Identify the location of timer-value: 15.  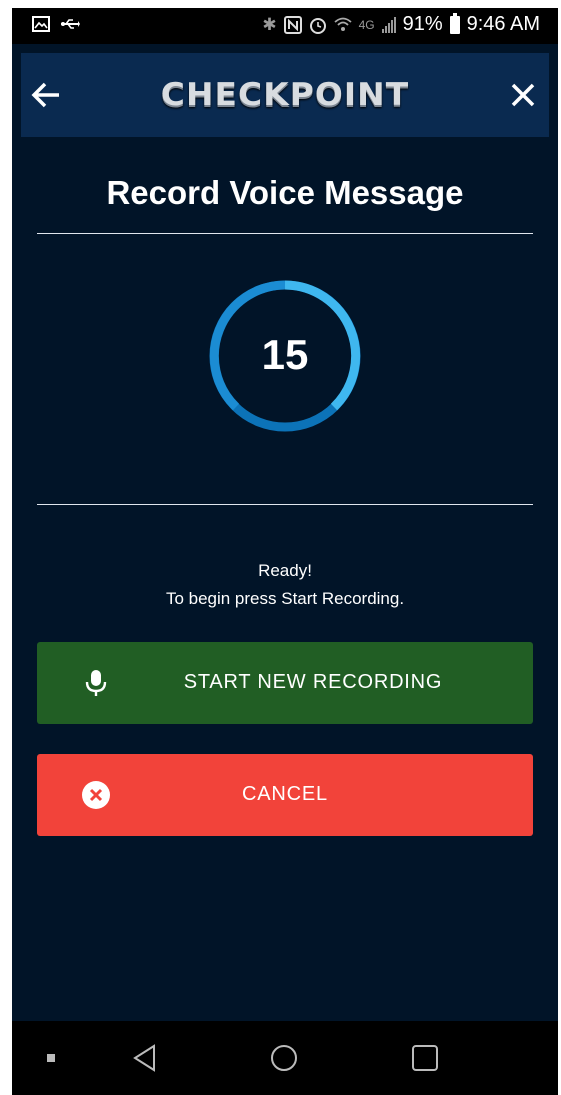
(285, 354).